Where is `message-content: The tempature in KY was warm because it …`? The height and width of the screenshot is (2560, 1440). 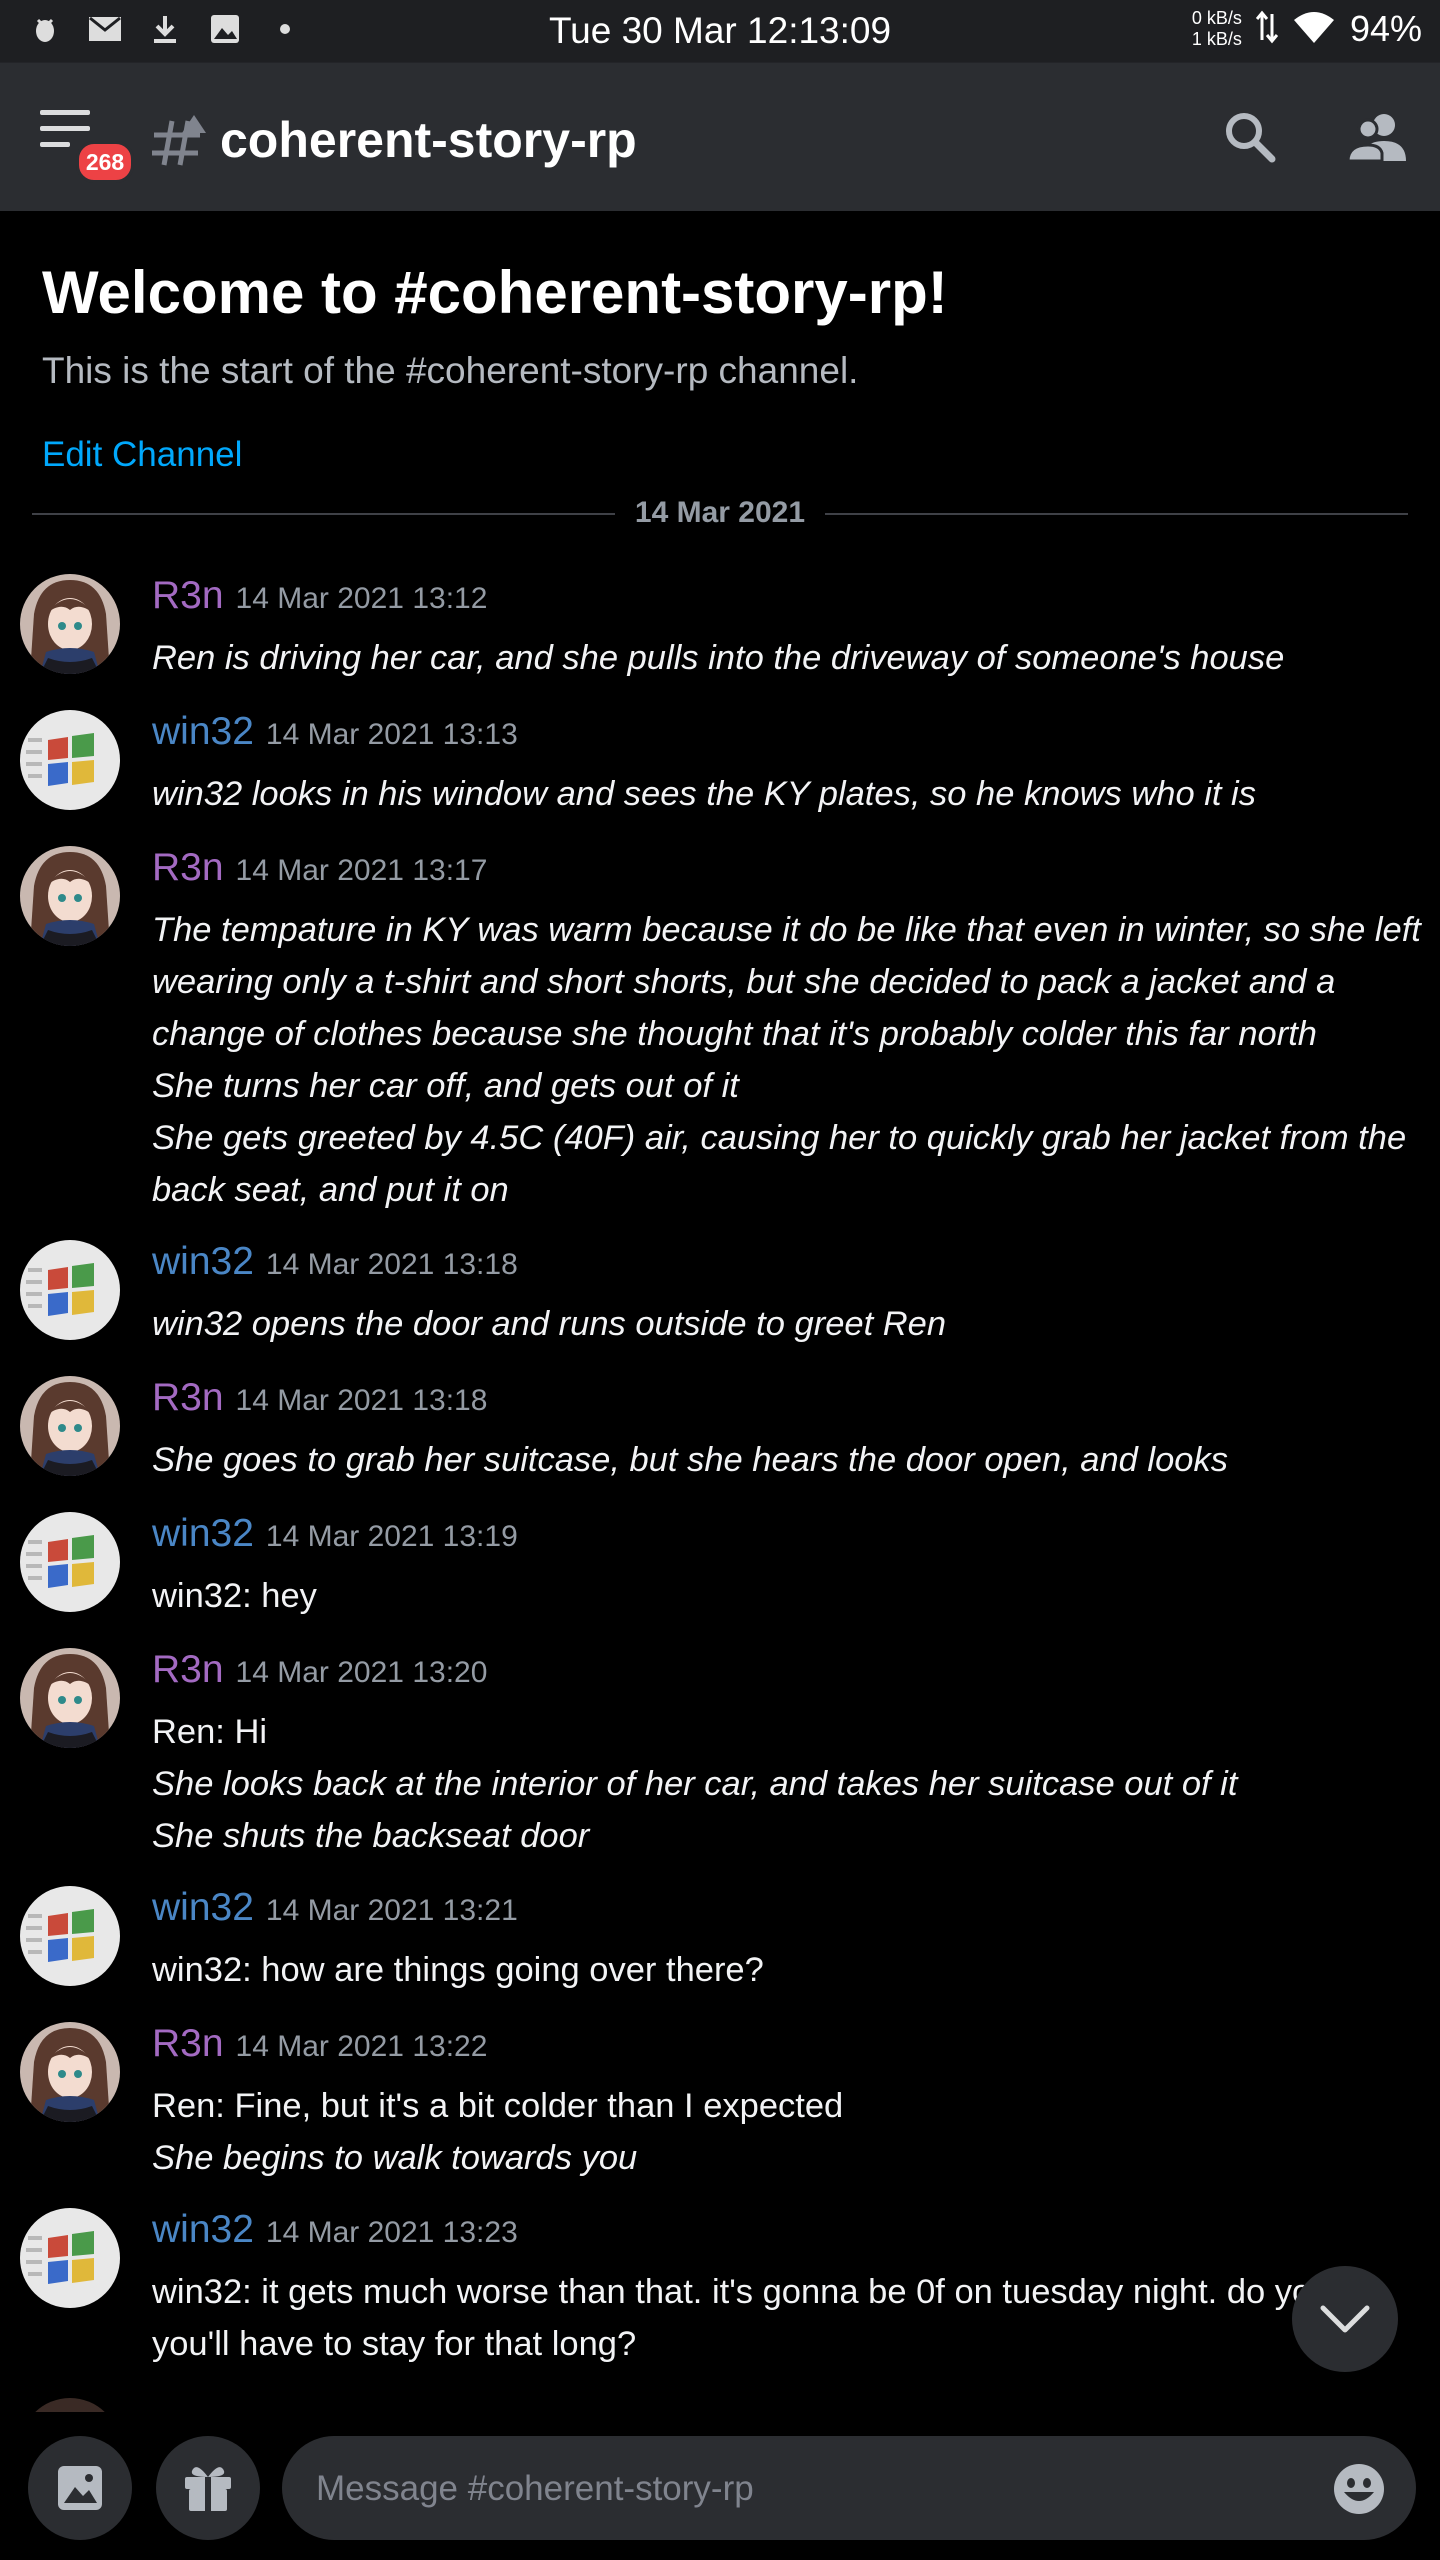
message-content: The tempature in KY was warm because it … is located at coordinates (786, 1060).